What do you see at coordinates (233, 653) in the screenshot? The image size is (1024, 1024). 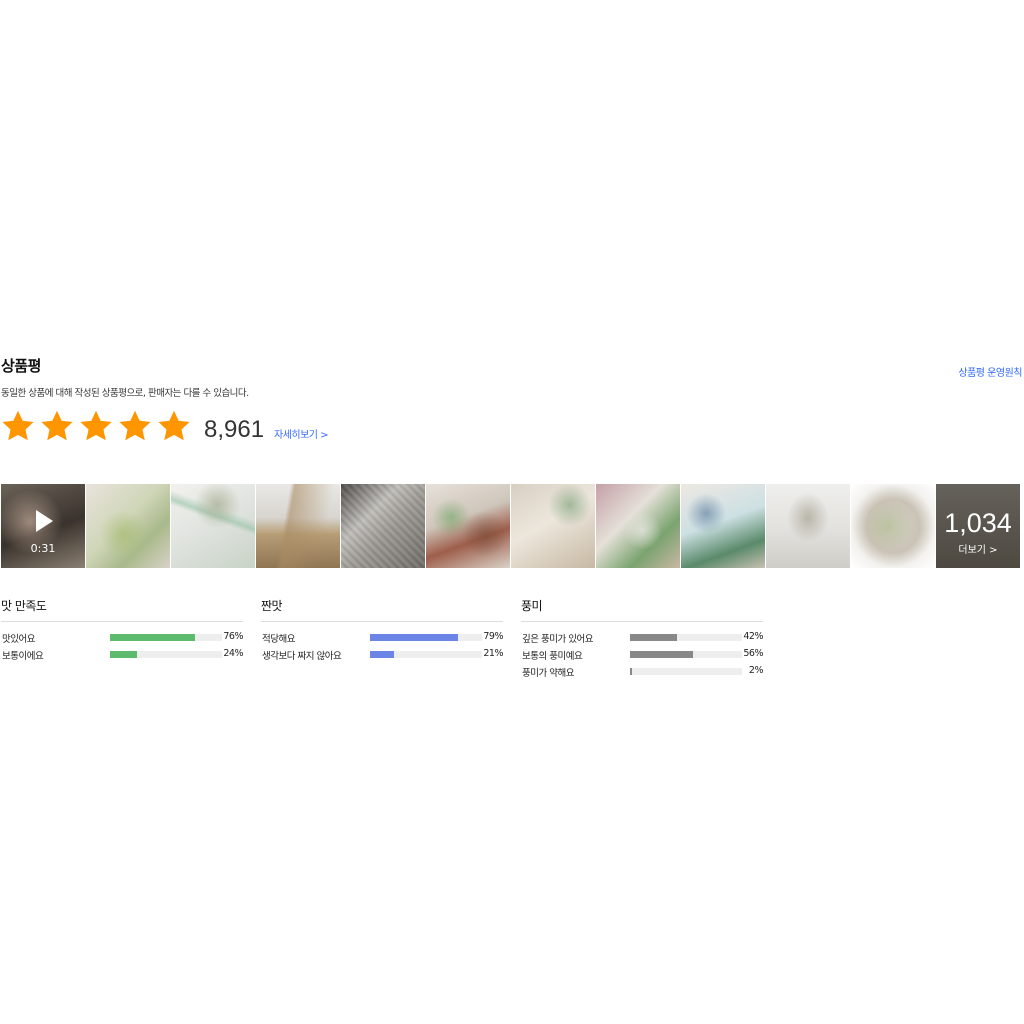 I see `survey-percent: 24%` at bounding box center [233, 653].